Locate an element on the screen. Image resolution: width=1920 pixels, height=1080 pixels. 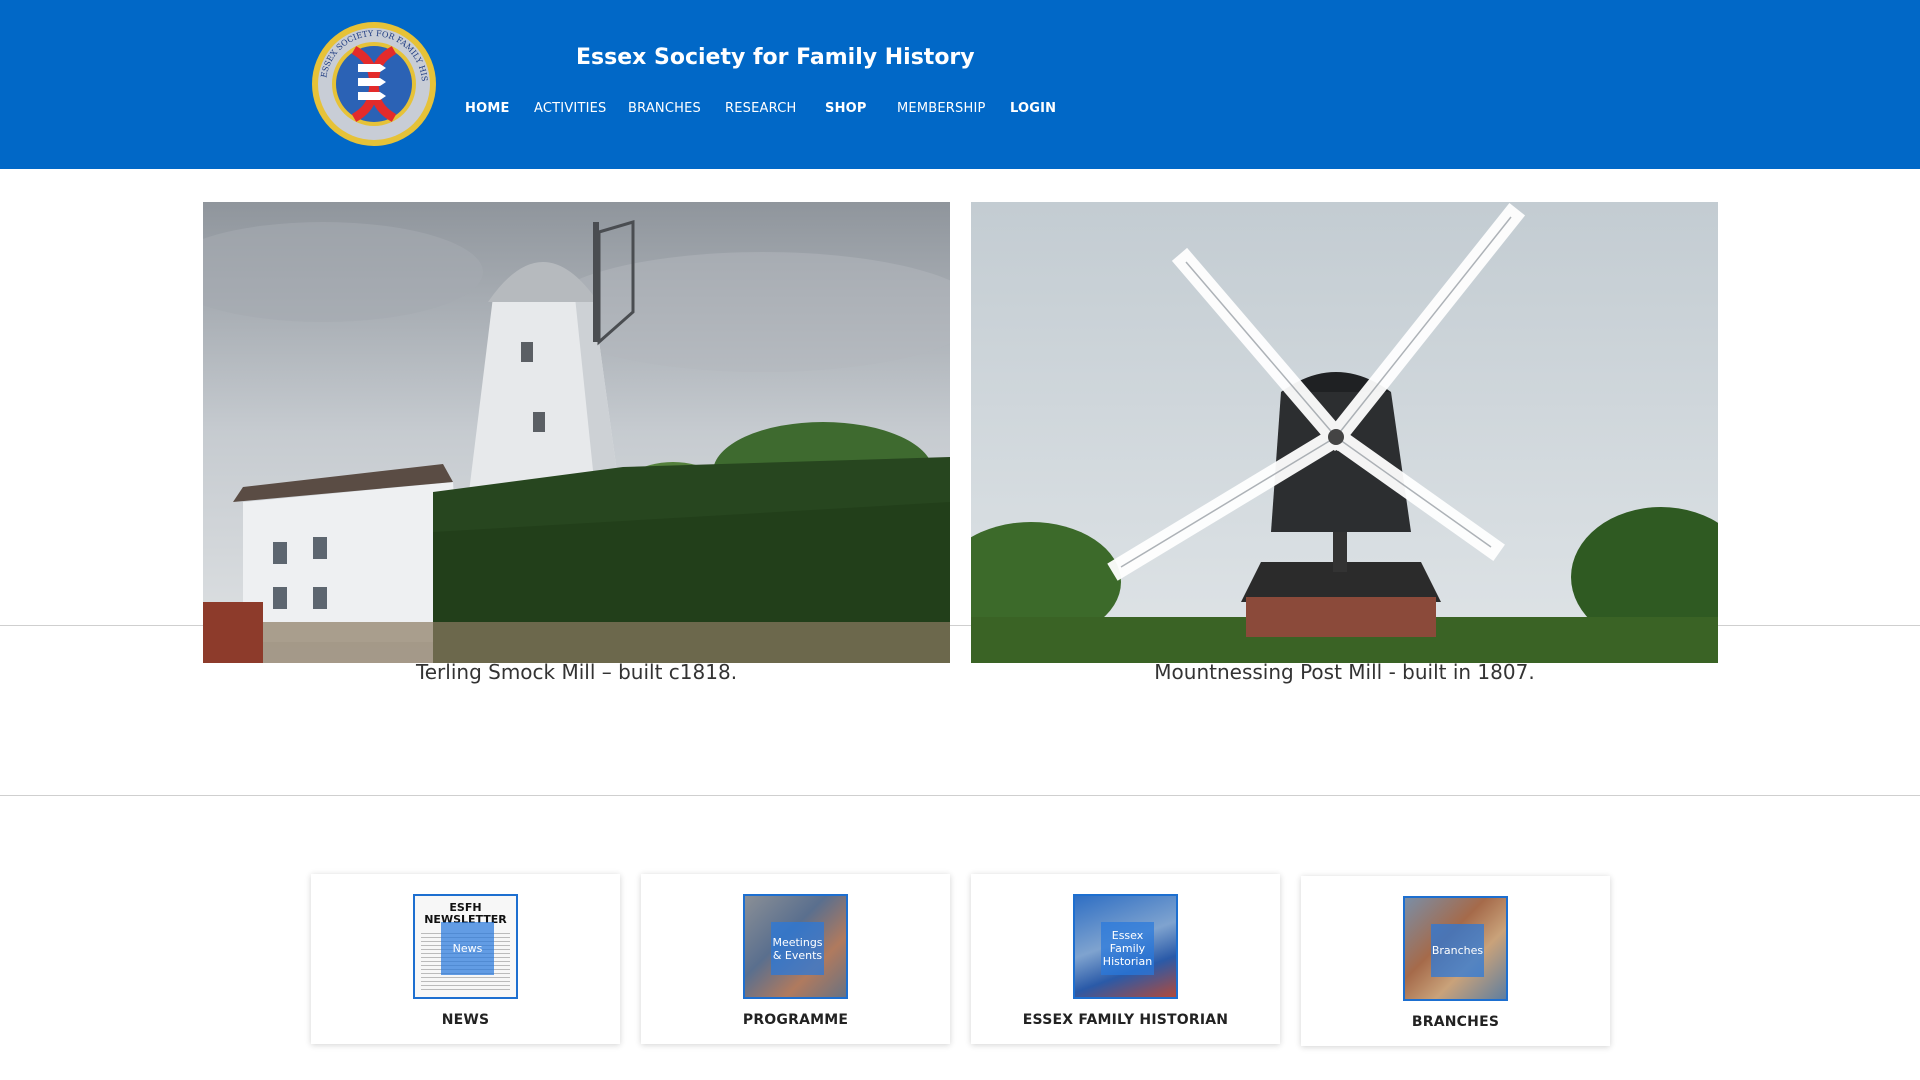
nav-shop: SHOP is located at coordinates (846, 108).